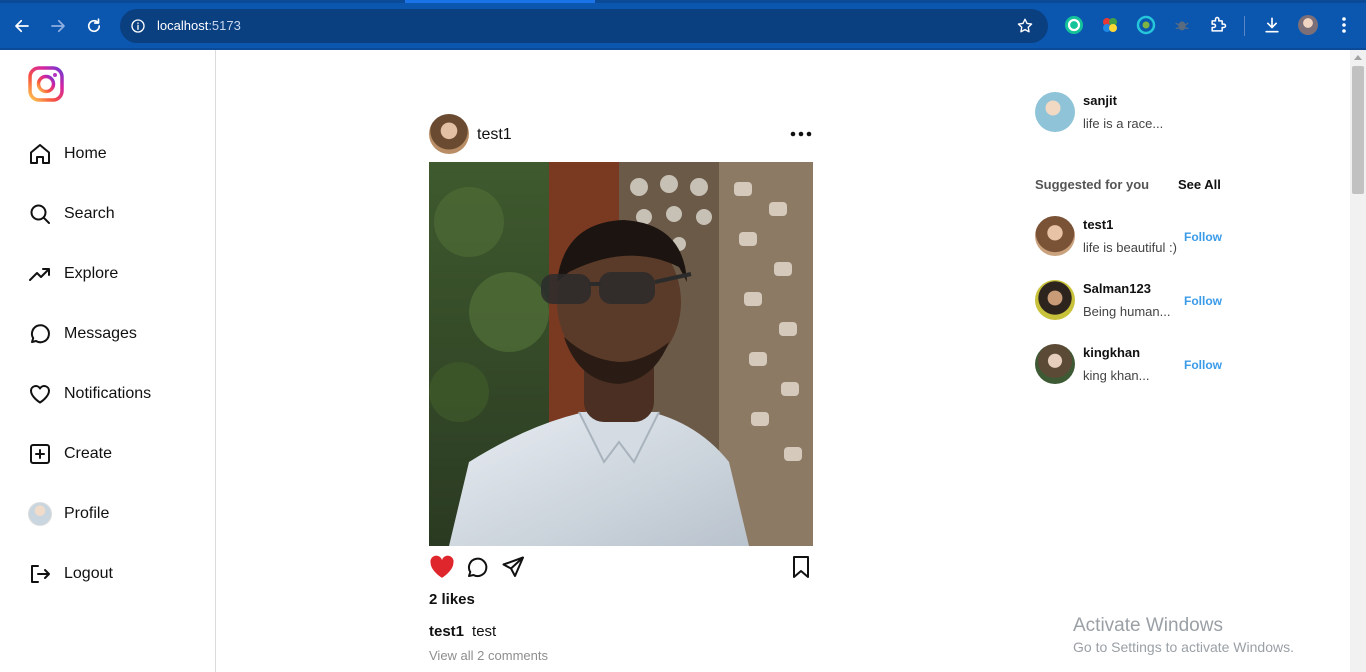  I want to click on likes-count: 2 likes, so click(452, 599).